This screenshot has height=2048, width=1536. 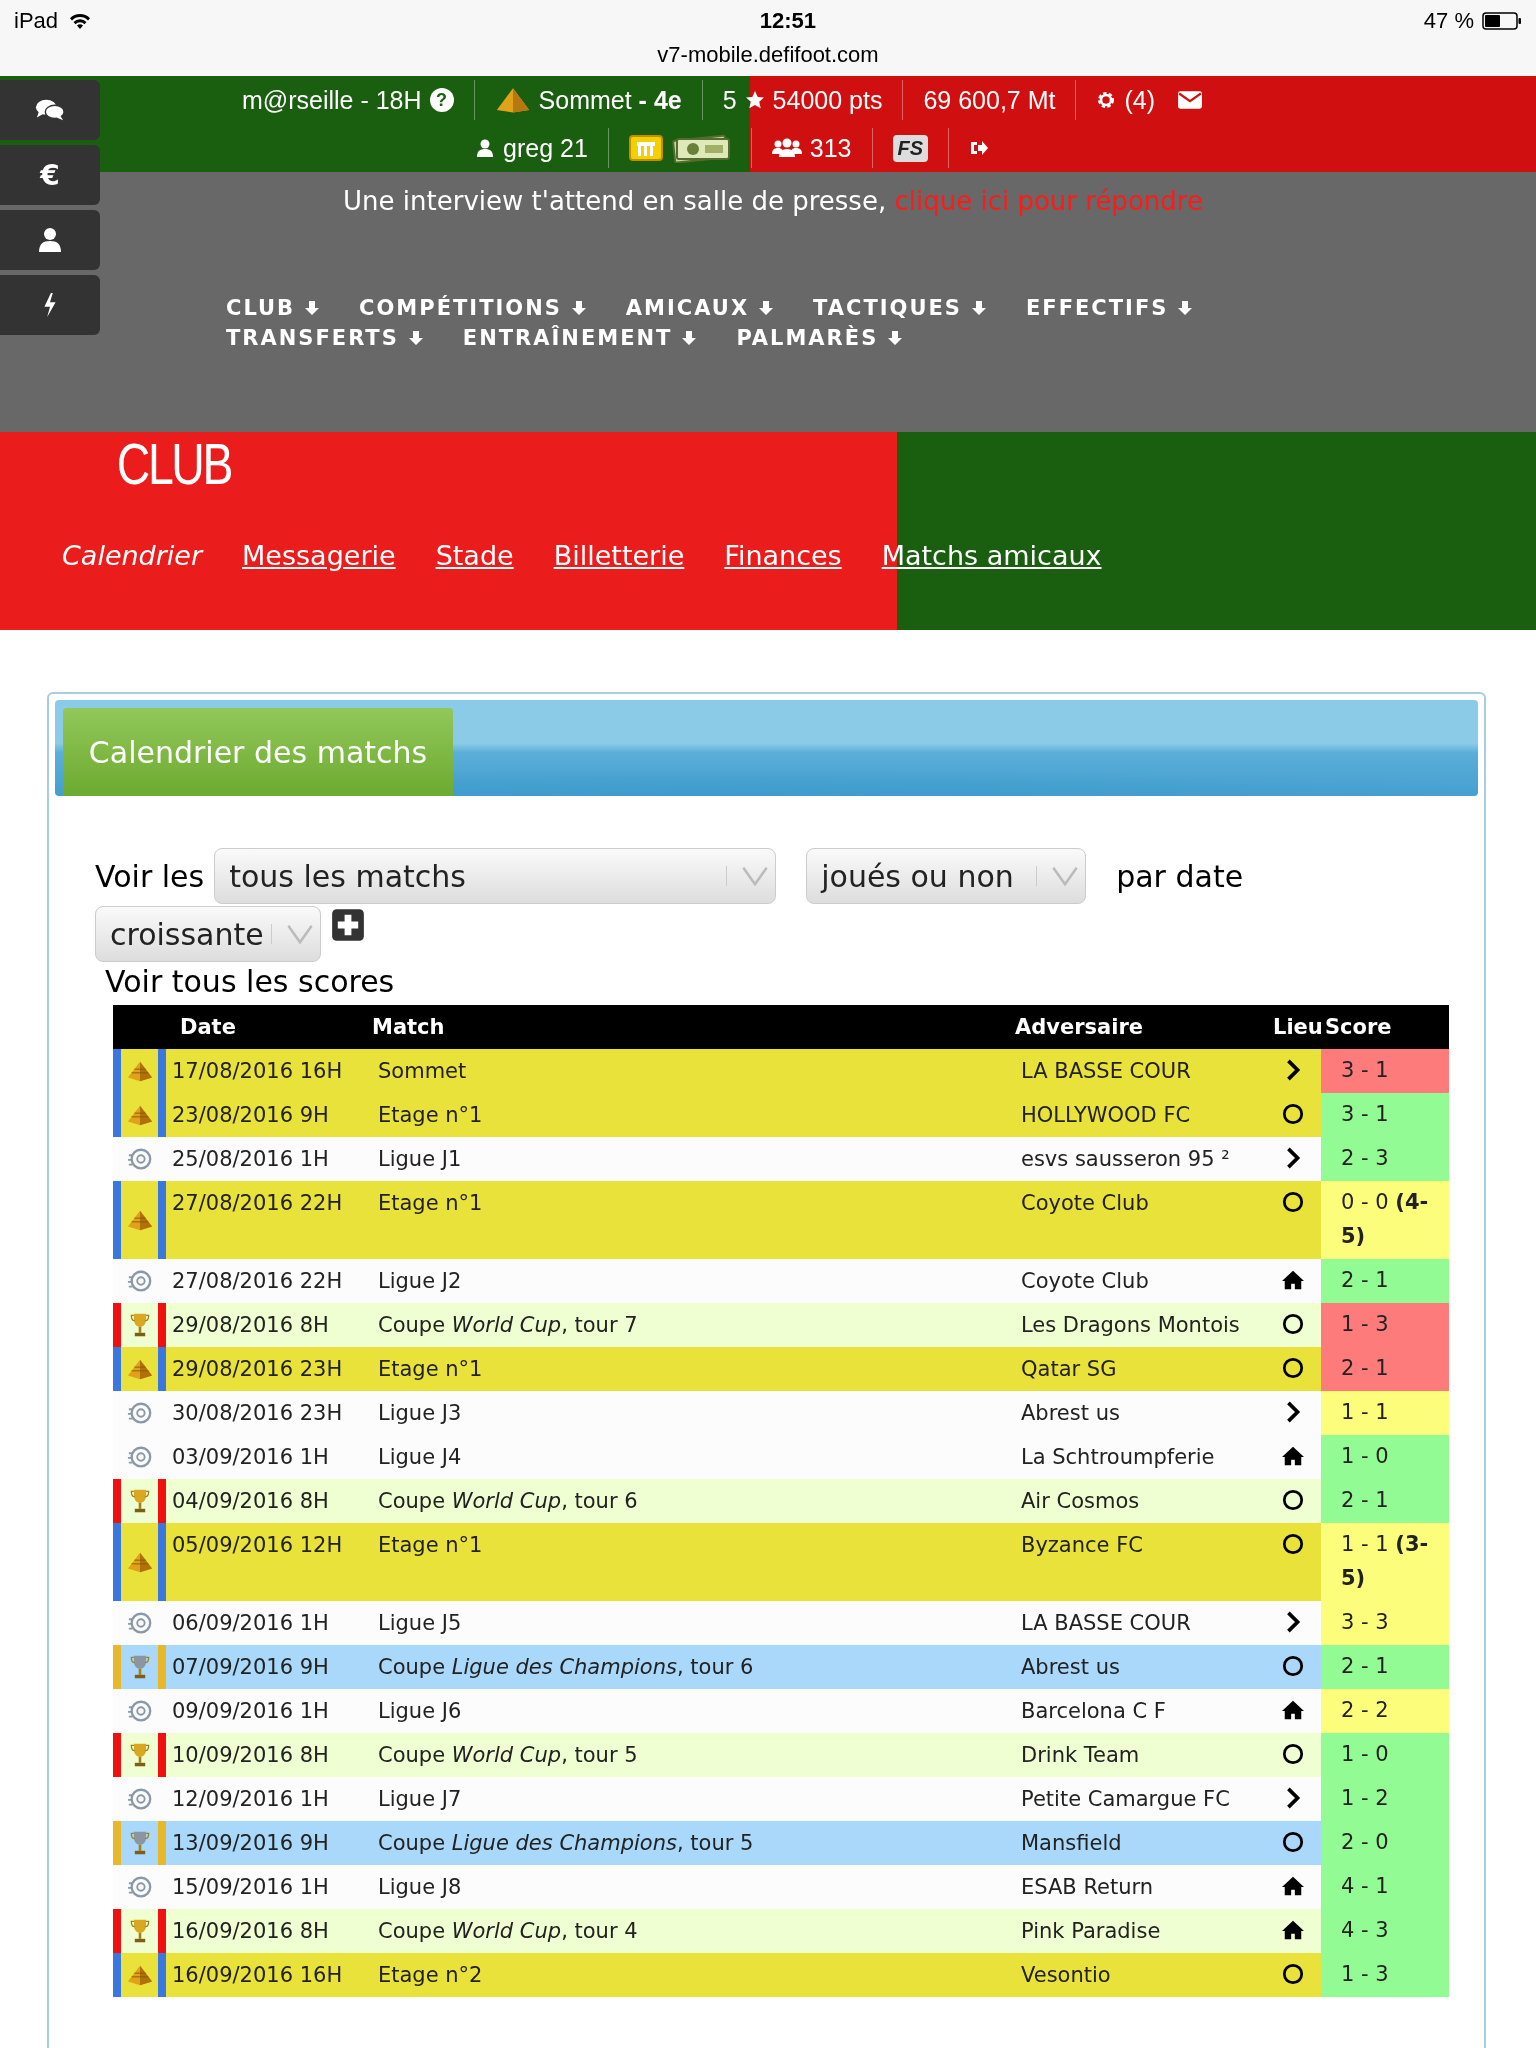 I want to click on opponent-cell-text: HOLLYWOOD FC, so click(x=1106, y=1115).